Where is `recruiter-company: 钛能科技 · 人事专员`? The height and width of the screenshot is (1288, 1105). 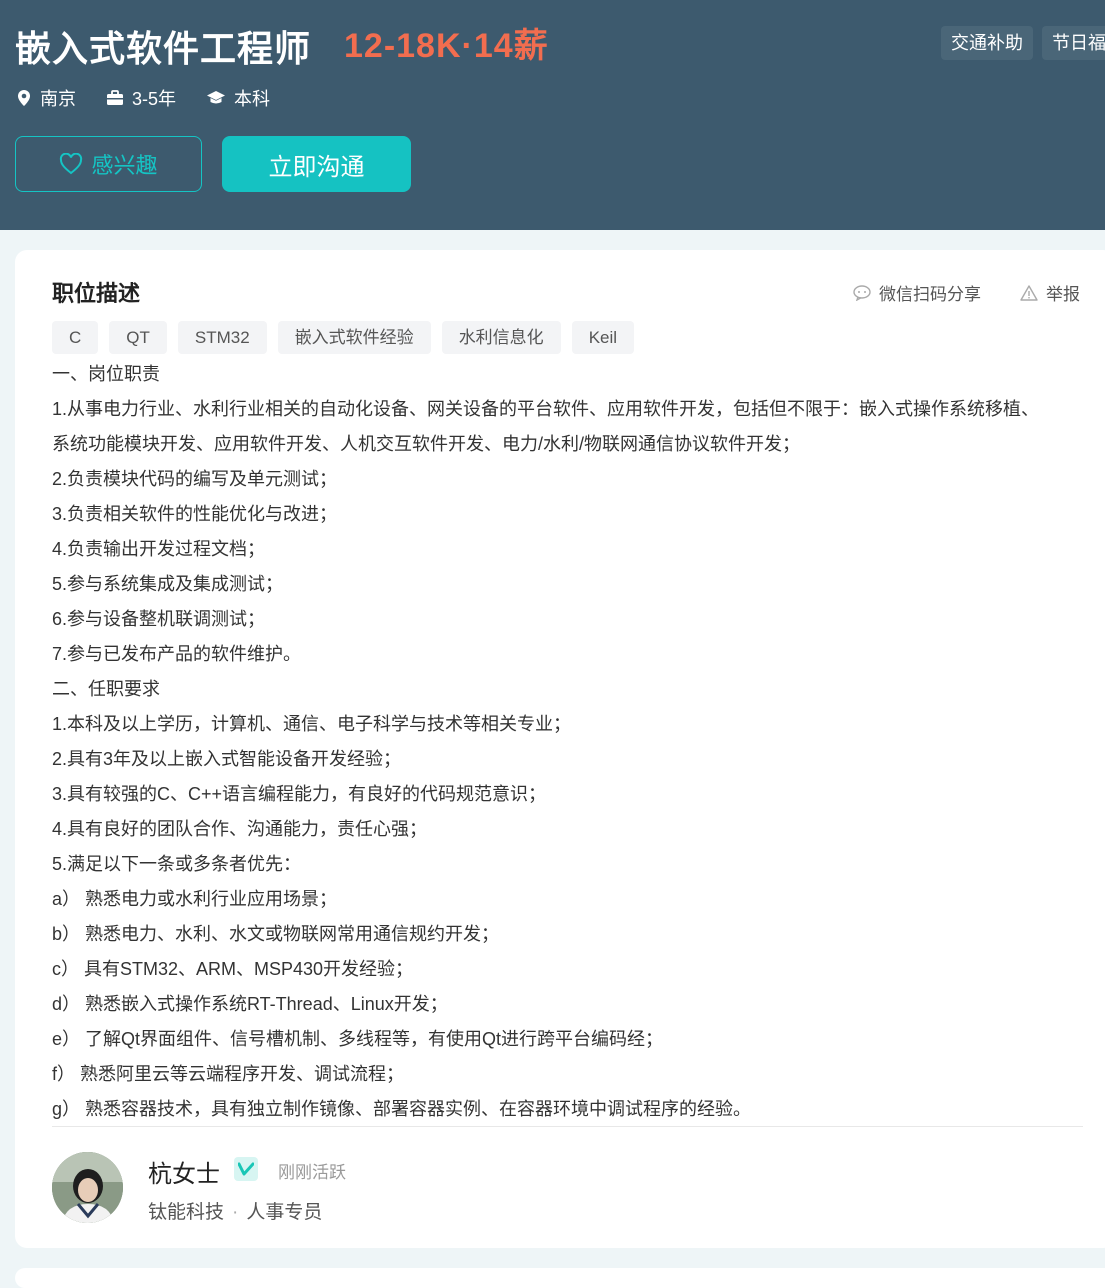
recruiter-company: 钛能科技 · 人事专员 is located at coordinates (235, 1210).